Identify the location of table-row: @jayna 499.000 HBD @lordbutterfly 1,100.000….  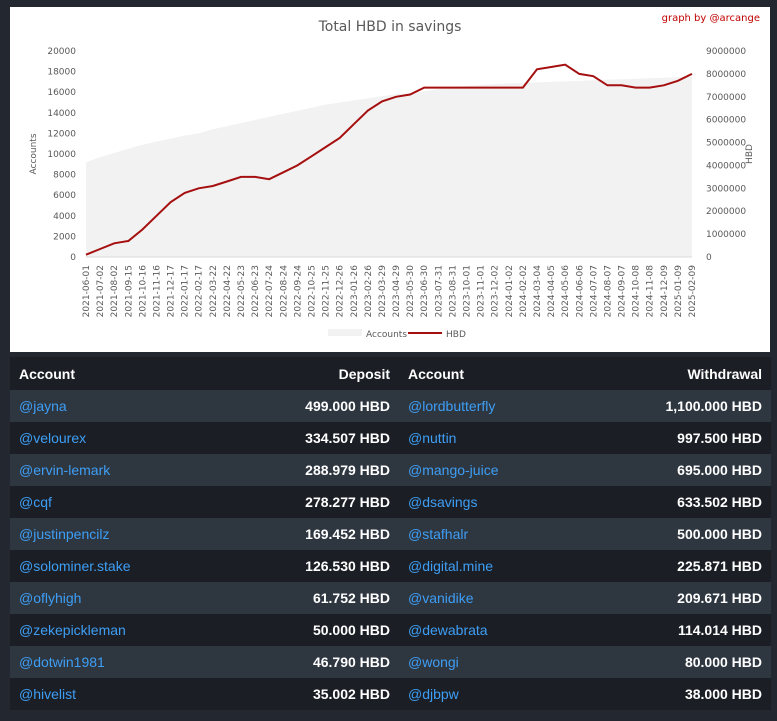
(390, 406).